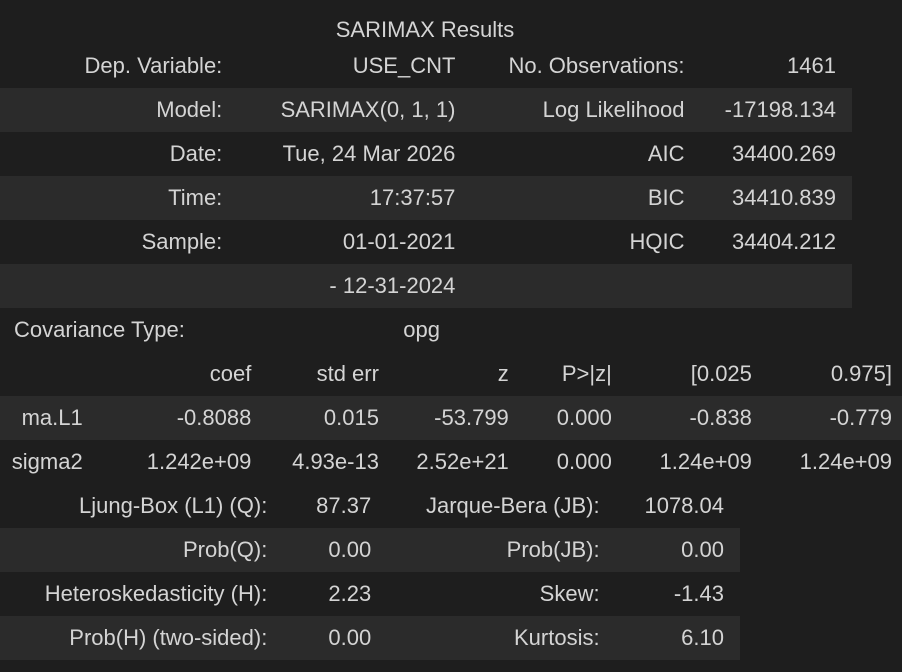 This screenshot has height=672, width=902. I want to click on summary-label: Date:, so click(196, 153).